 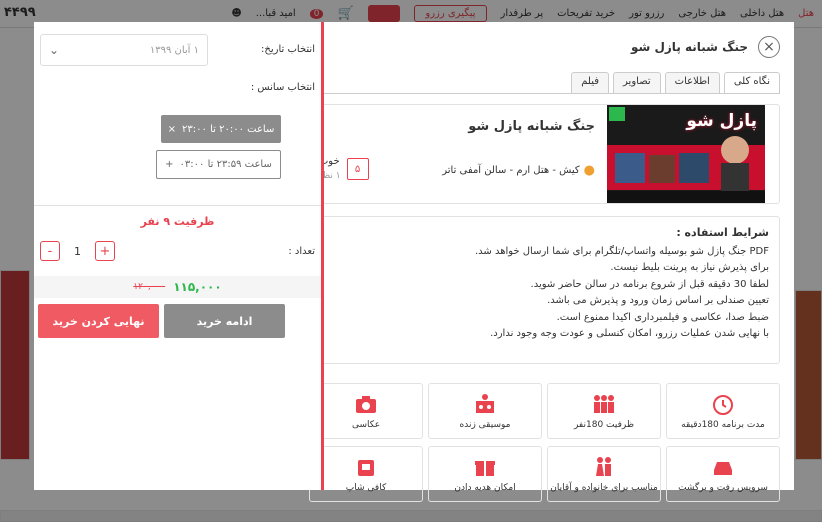 I want to click on date-label: انتخاب تاریخ:, so click(x=288, y=49).